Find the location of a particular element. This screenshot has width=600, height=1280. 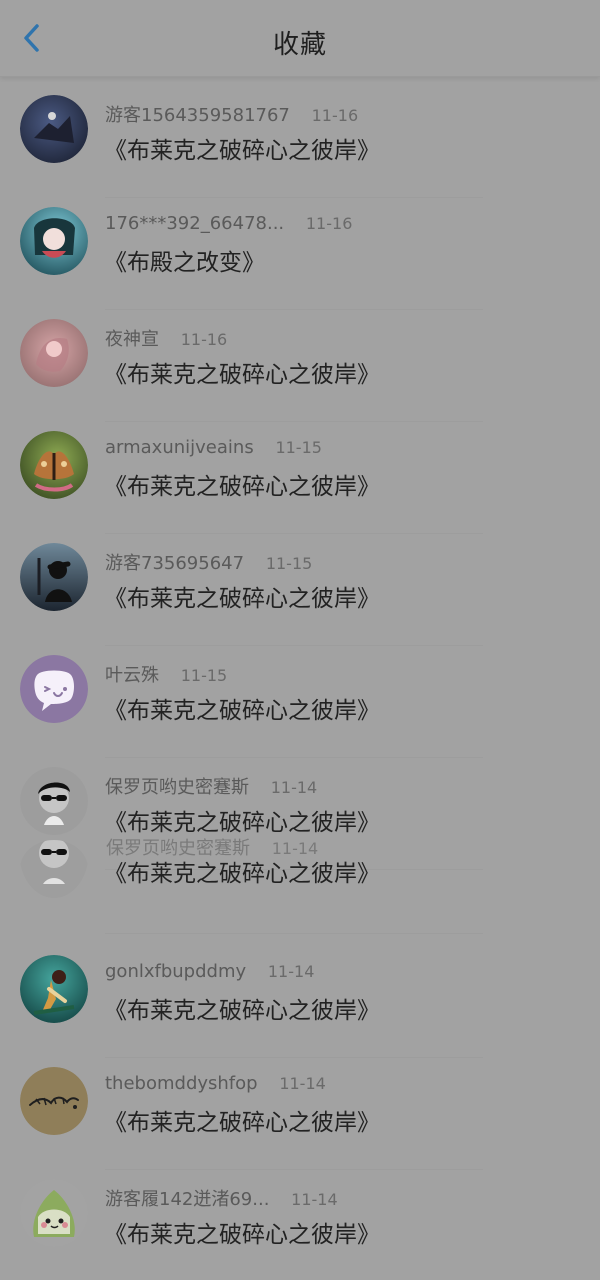

list-item: 保罗页哟史密蹇斯 11-14 《布莱克之破碎心之彼岸》 is located at coordinates (300, 886).